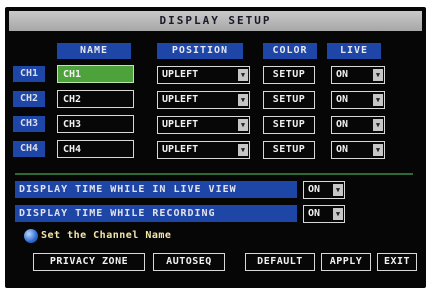 The image size is (432, 298). Describe the element at coordinates (342, 74) in the screenshot. I see `live-value-ch1: ON` at that location.